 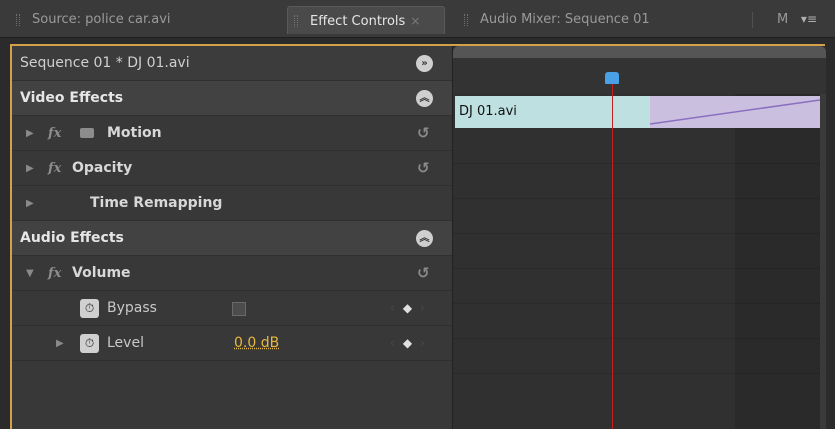 What do you see at coordinates (232, 63) in the screenshot?
I see `sequence-row: Sequence 01 * DJ 01.avi »` at bounding box center [232, 63].